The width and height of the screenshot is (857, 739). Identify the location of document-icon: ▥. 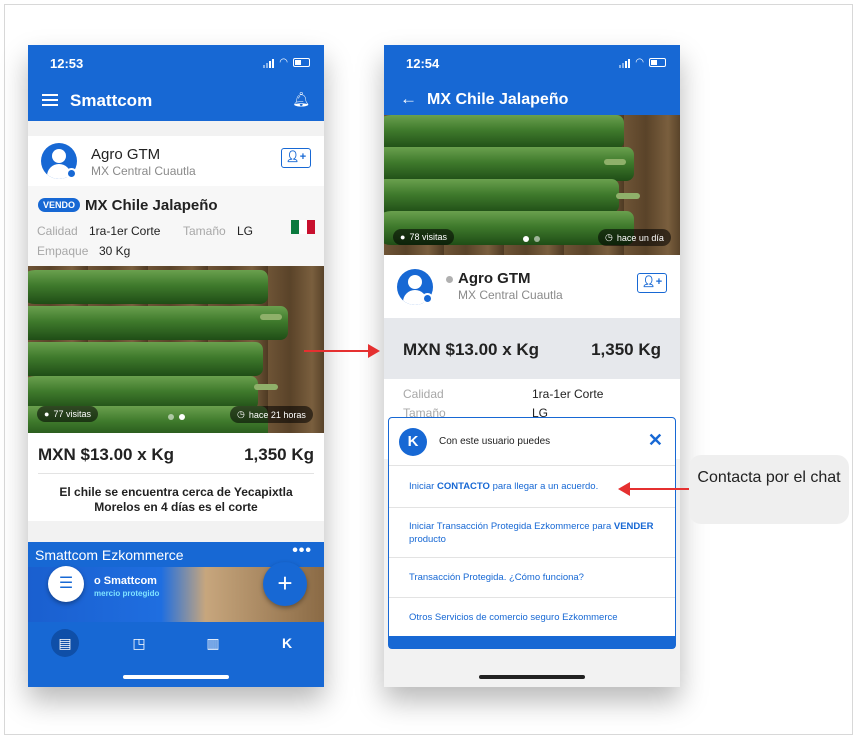
(213, 643).